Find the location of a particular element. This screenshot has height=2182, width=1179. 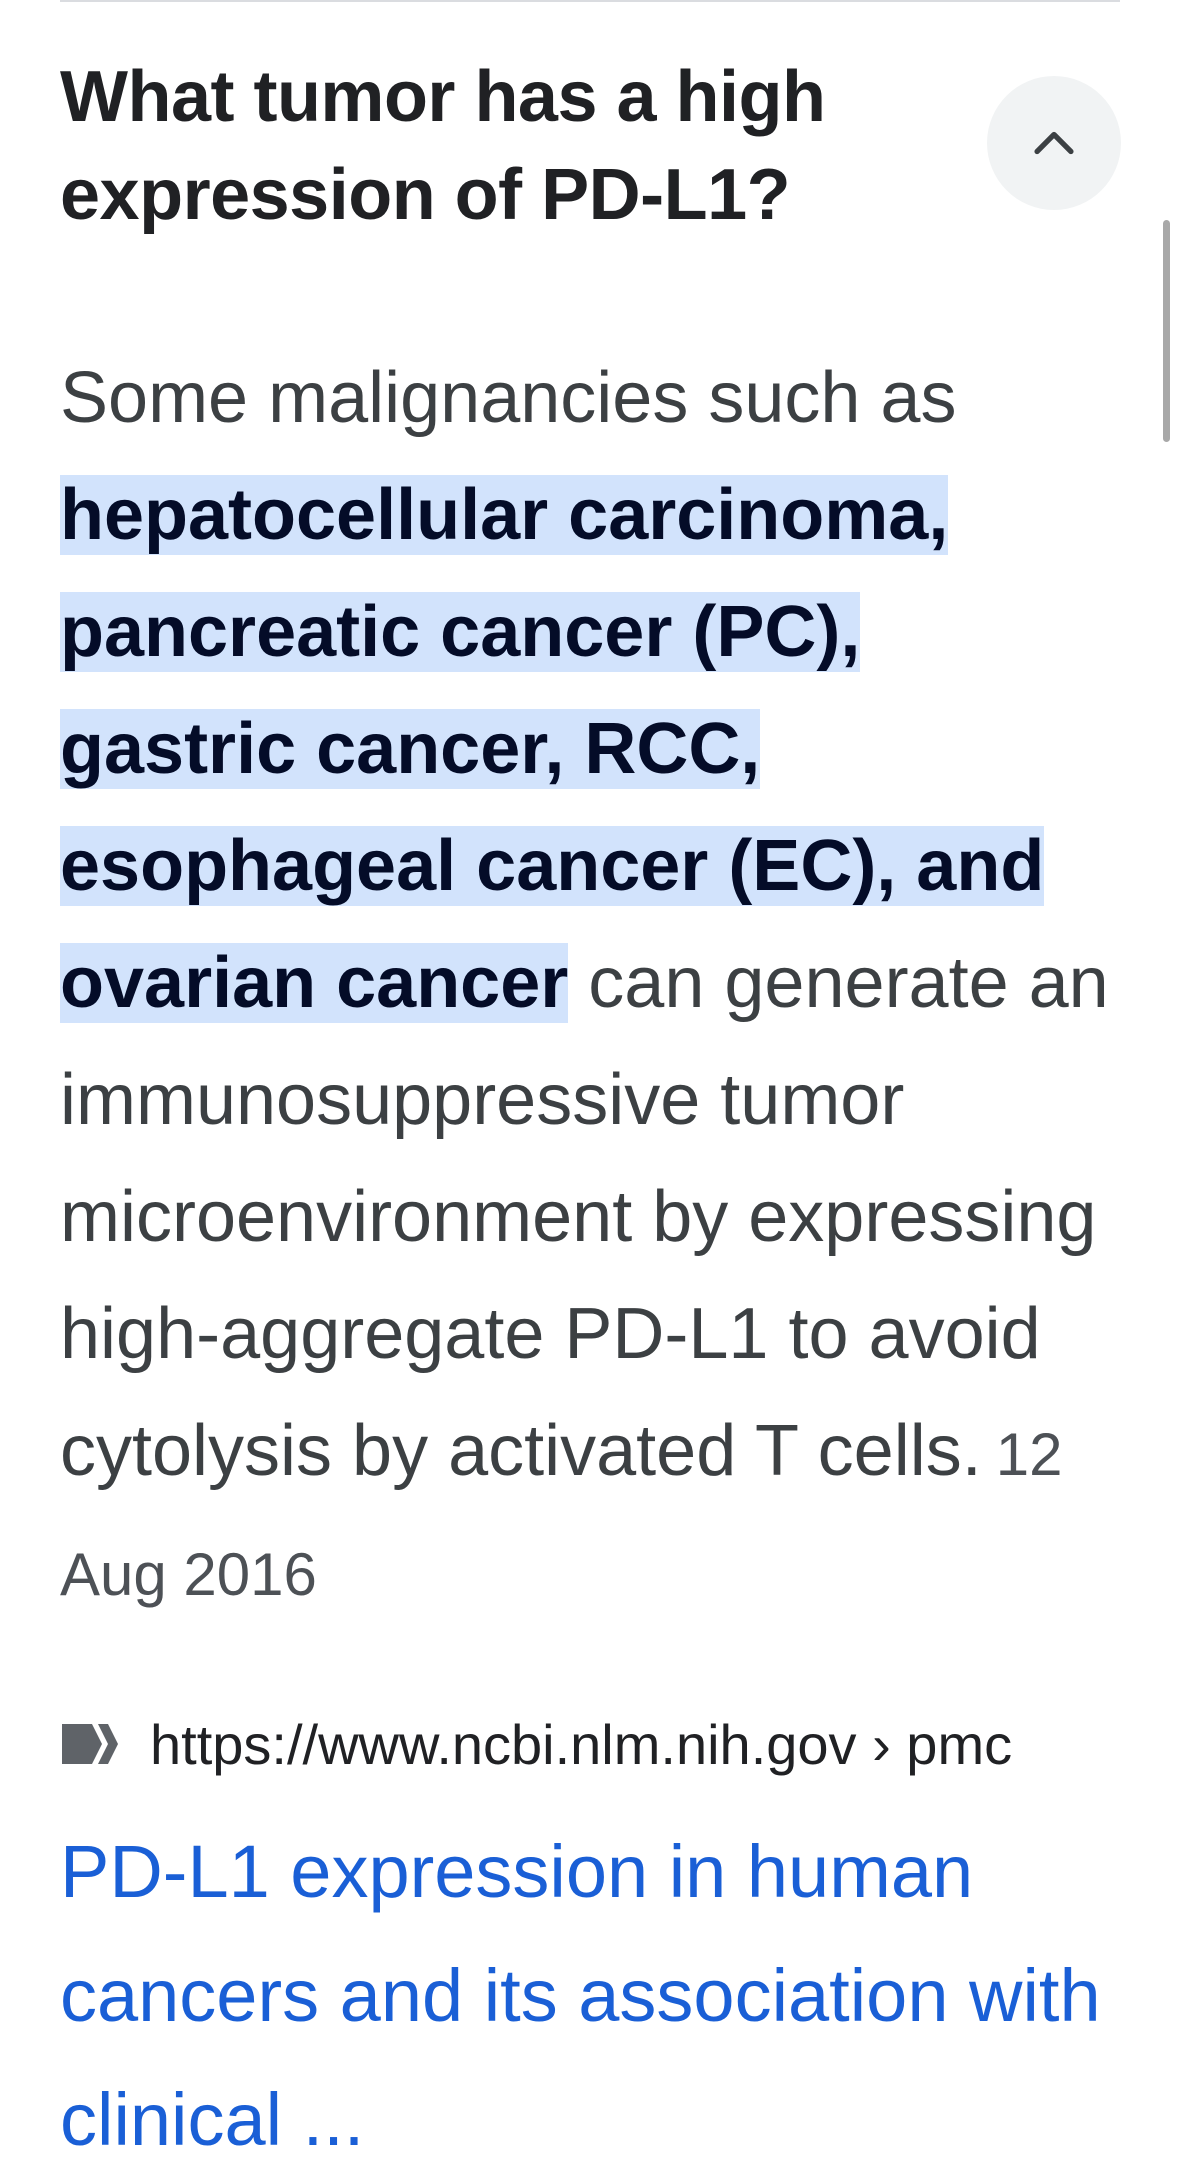

ncbi-favicon-icon is located at coordinates (90, 1744).